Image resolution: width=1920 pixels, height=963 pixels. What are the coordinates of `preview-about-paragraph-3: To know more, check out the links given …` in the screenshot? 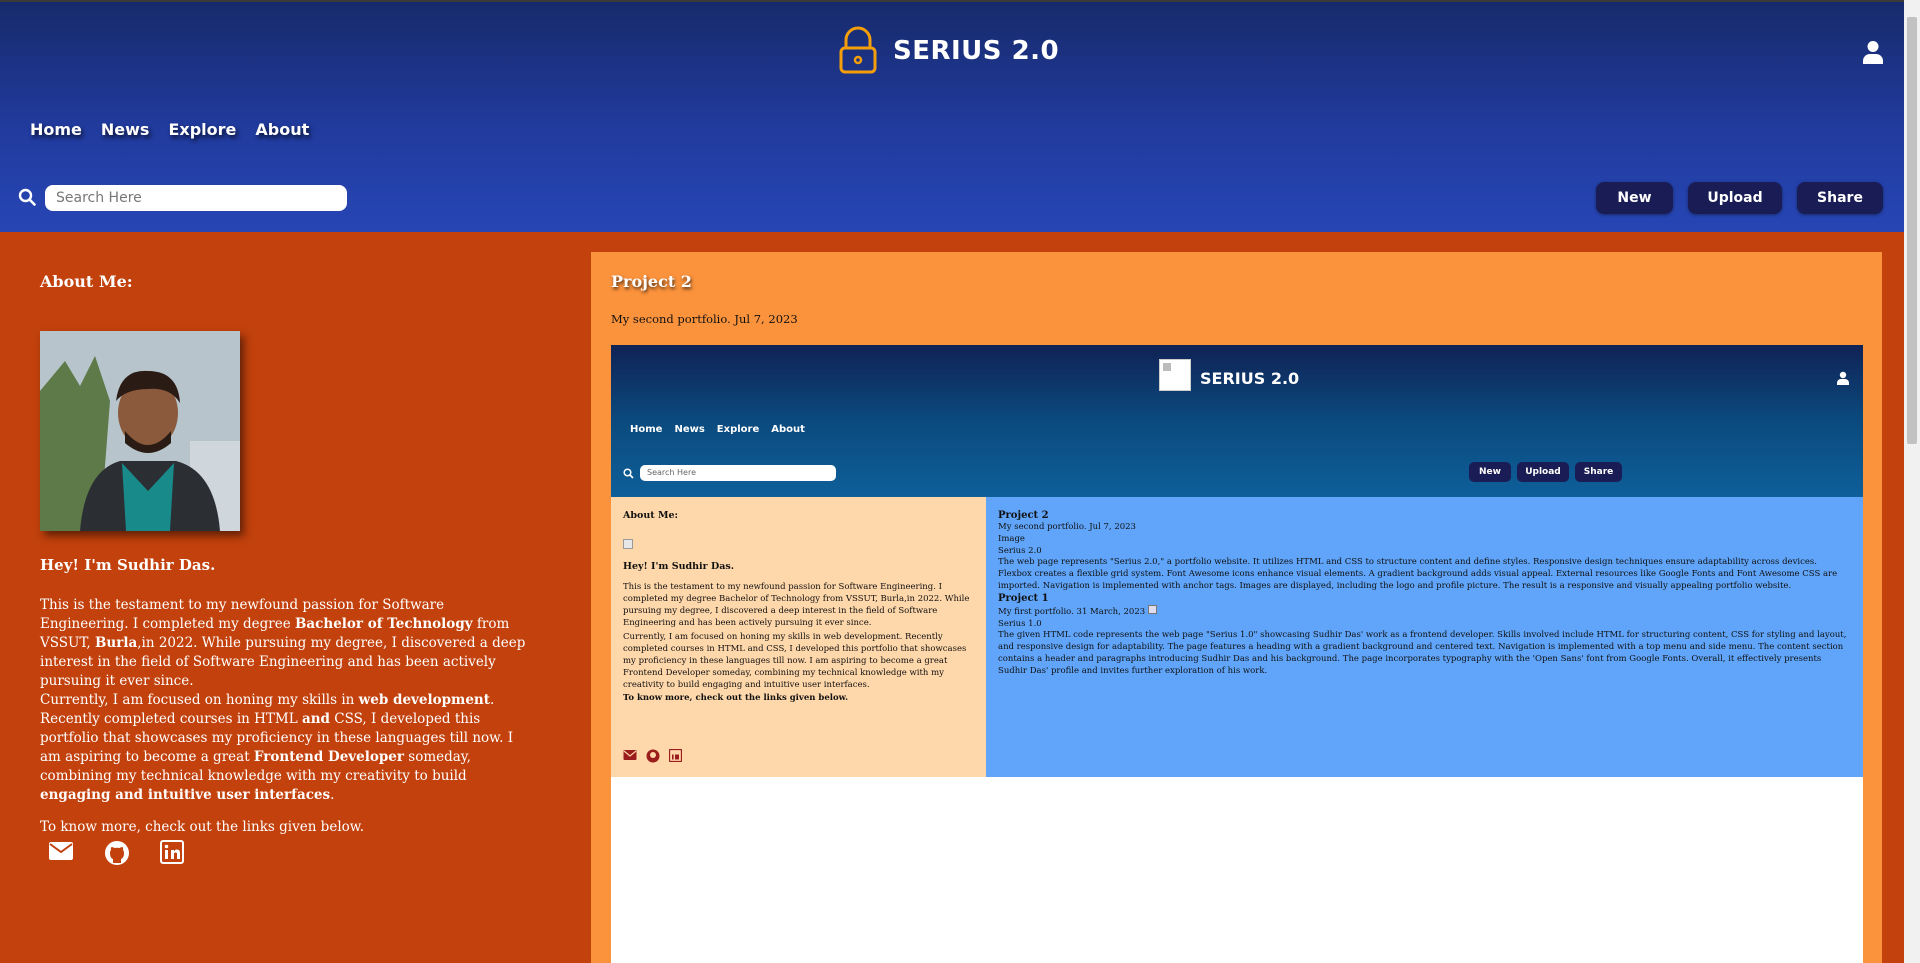 It's located at (736, 698).